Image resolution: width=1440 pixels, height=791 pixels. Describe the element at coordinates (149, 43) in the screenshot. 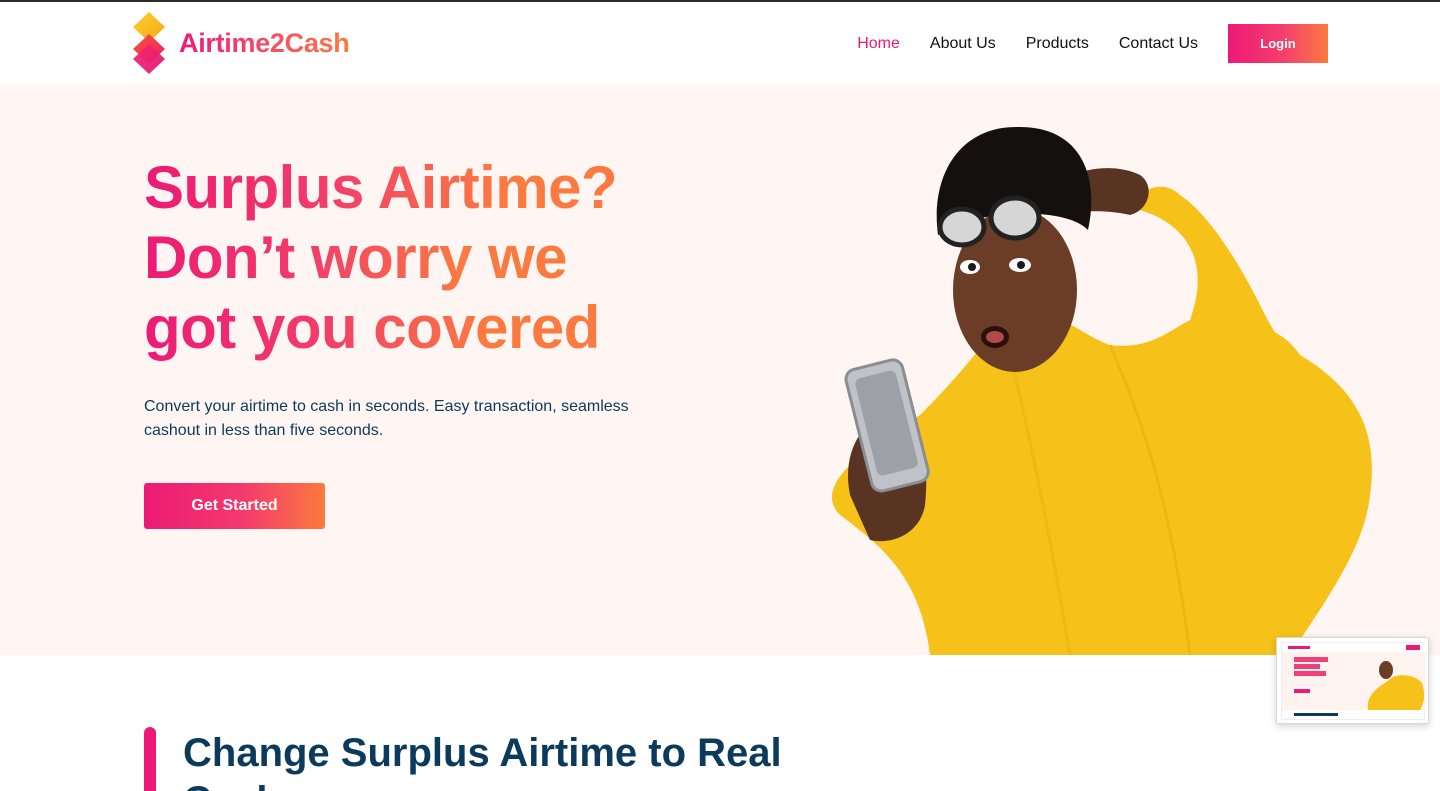

I see `stacked-diamond-logo-icon` at that location.